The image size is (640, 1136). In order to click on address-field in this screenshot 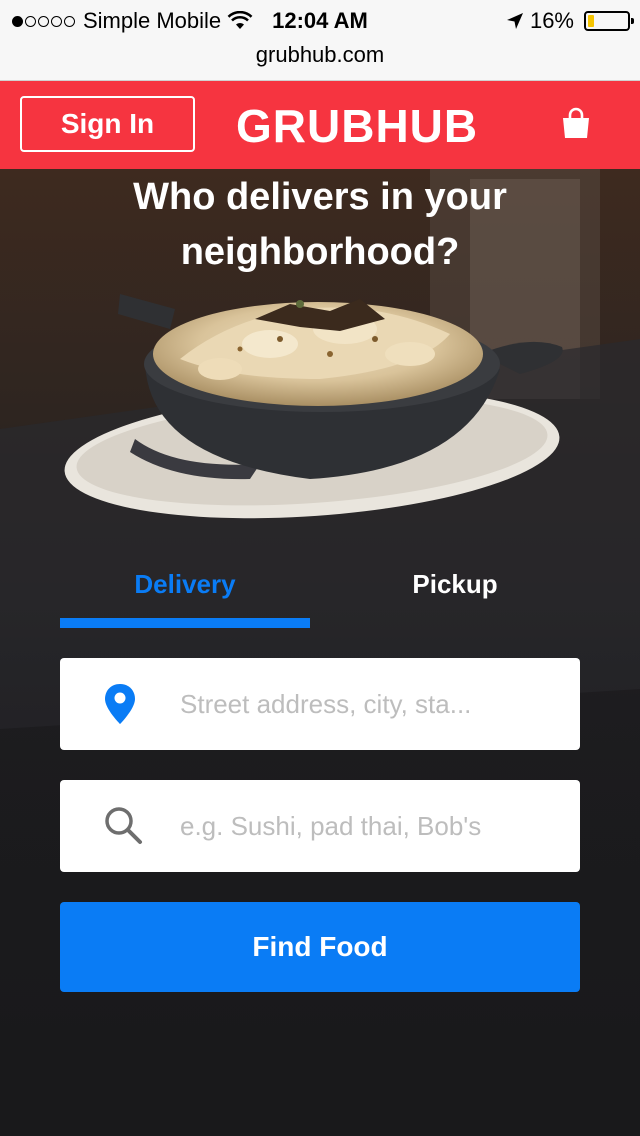, I will do `click(320, 704)`.